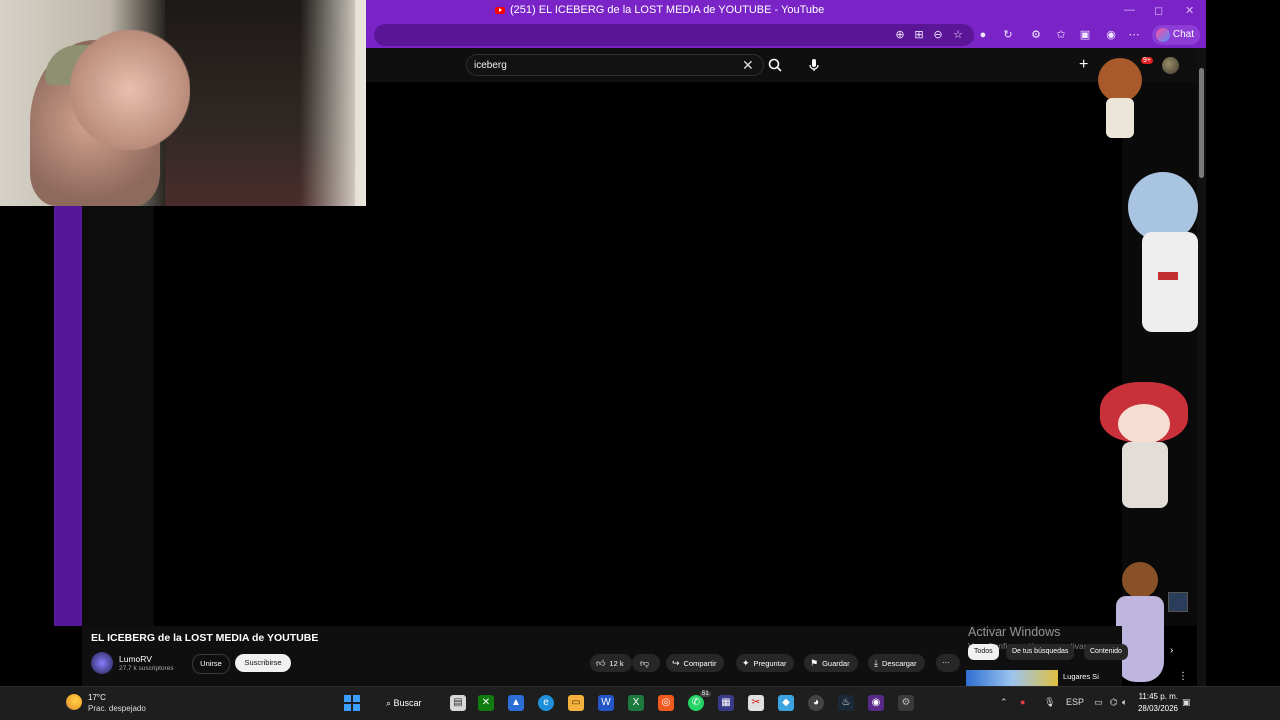  Describe the element at coordinates (700, 663) in the screenshot. I see `share-label: Compartir` at that location.